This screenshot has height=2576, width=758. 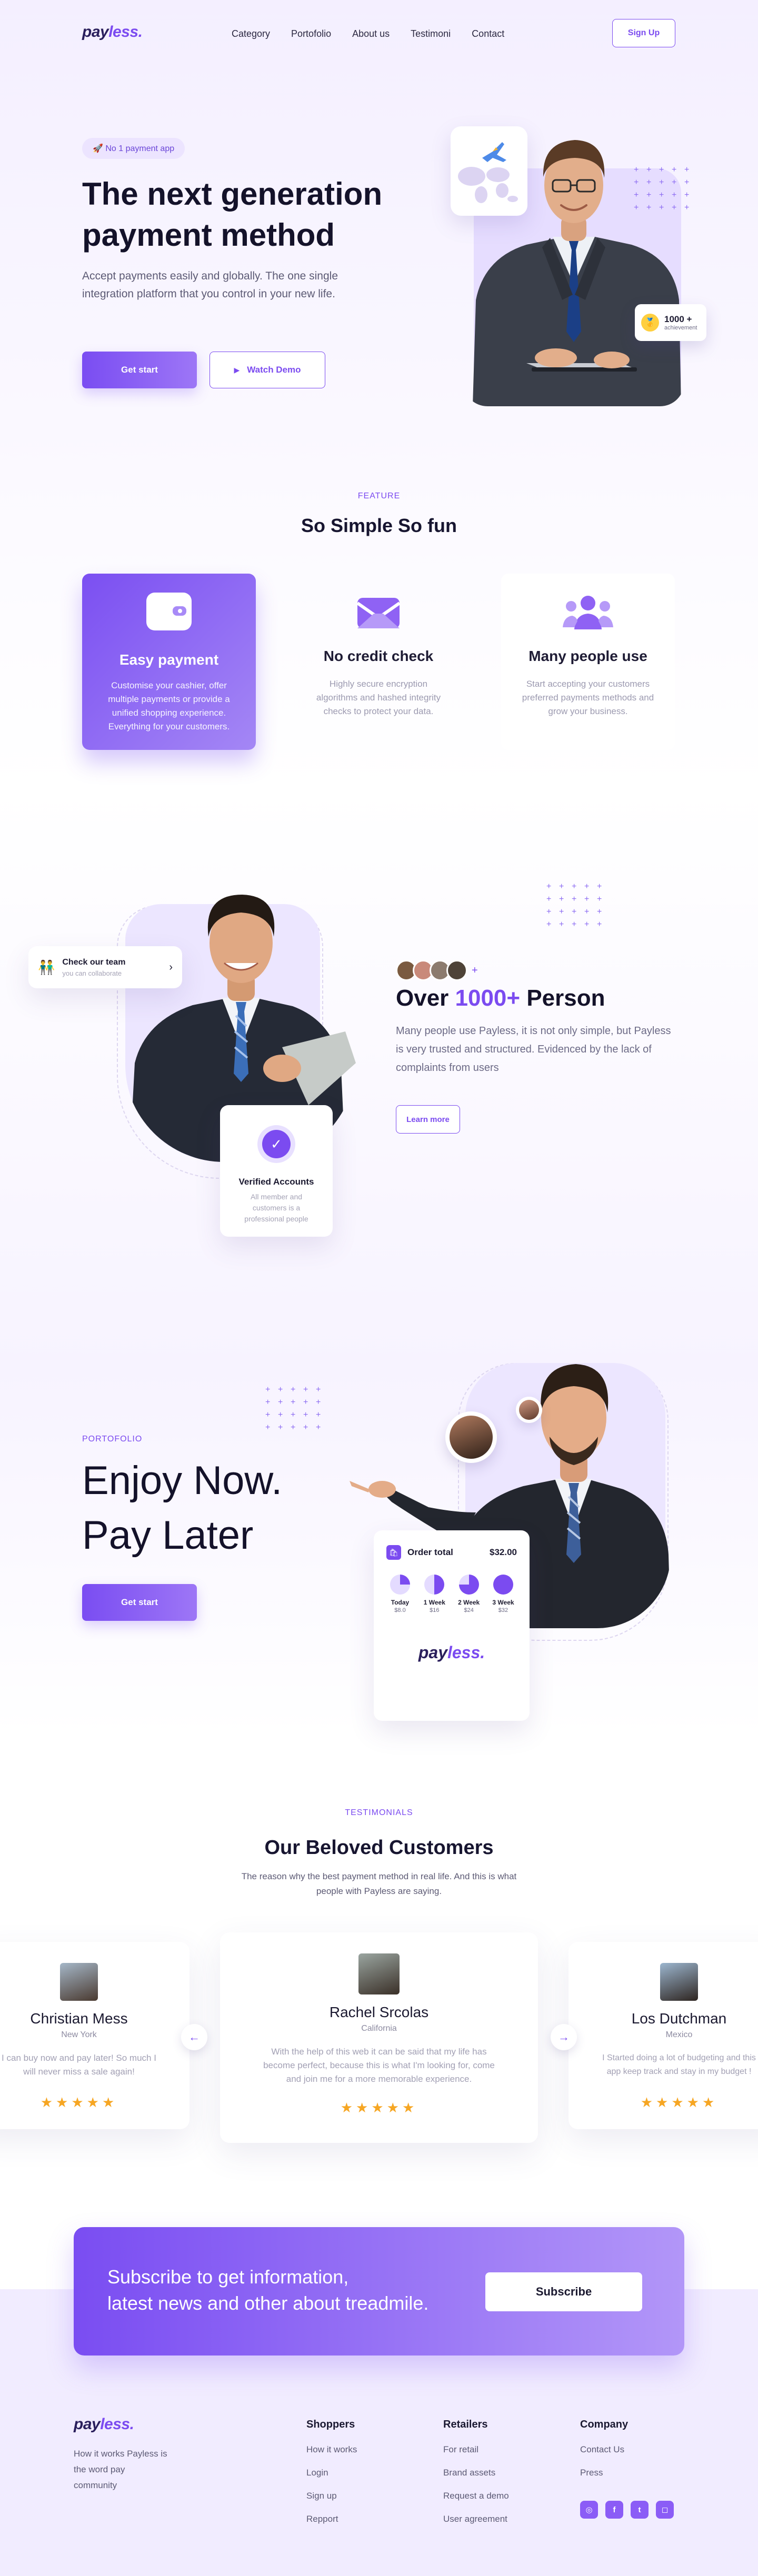 I want to click on footer-col-title: Retailers, so click(x=465, y=2424).